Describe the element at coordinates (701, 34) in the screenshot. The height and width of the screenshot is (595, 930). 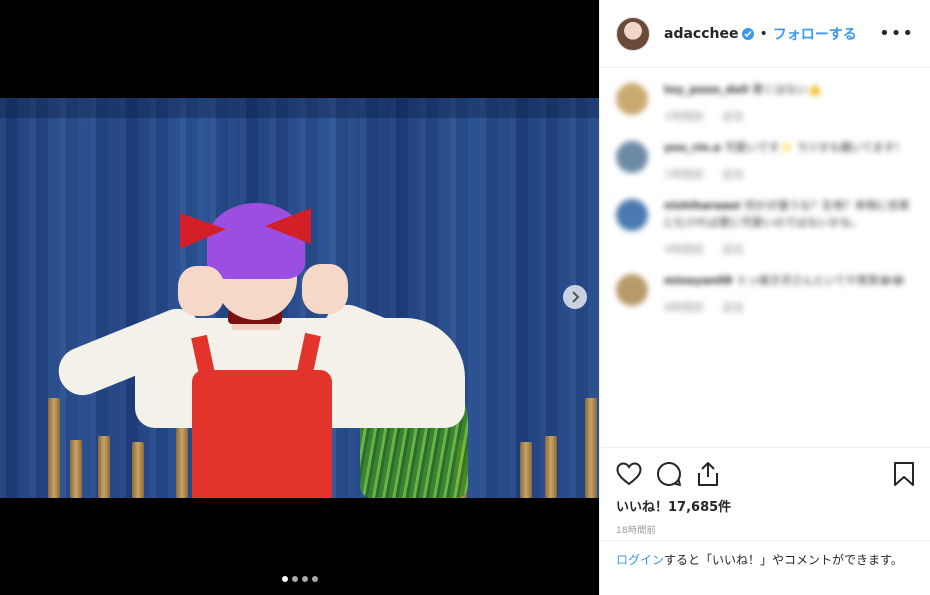
I see `username-link: adacchee` at that location.